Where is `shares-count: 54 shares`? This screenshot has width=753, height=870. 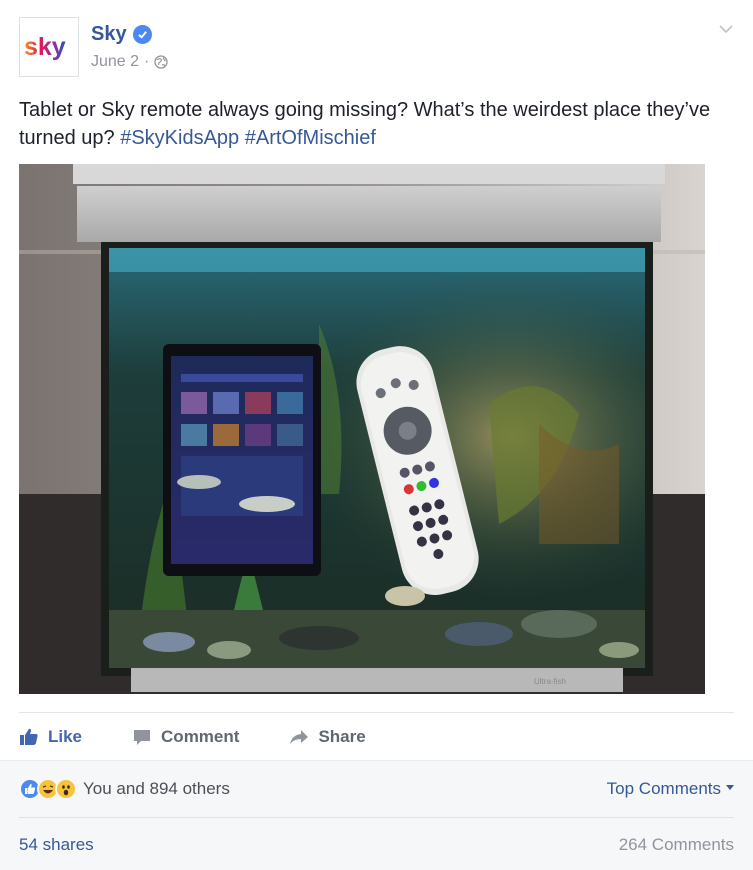
shares-count: 54 shares is located at coordinates (56, 845).